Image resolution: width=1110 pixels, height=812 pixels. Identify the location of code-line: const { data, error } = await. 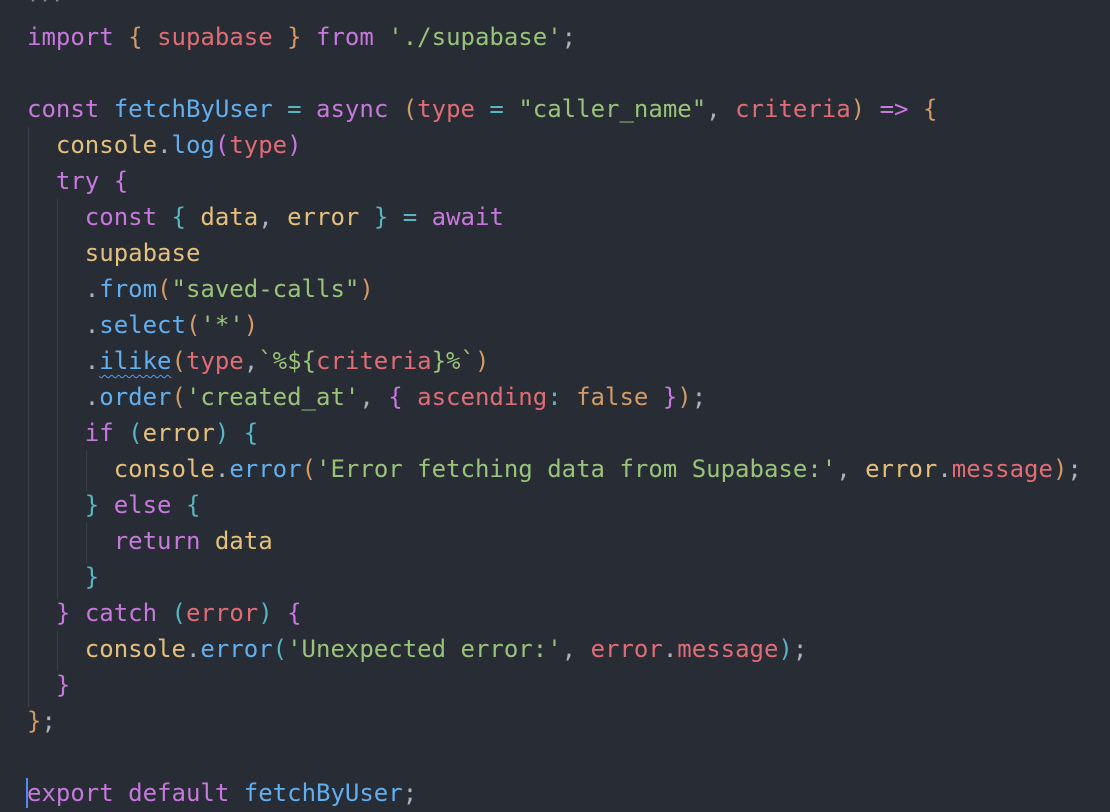
(554, 217).